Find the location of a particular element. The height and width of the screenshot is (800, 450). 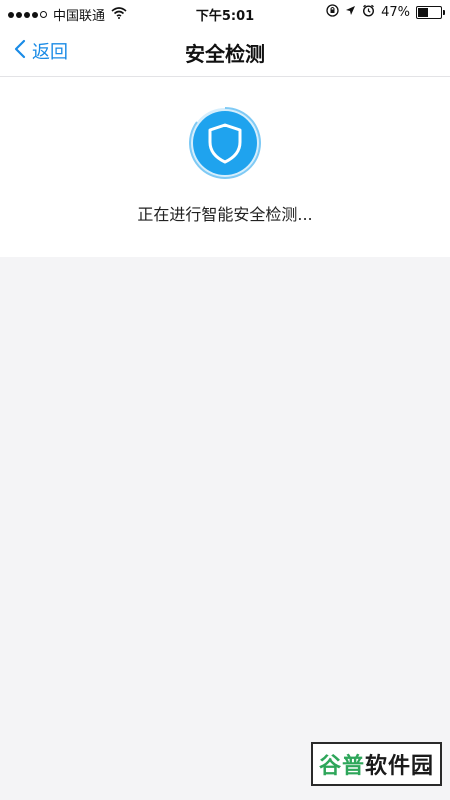

navigation-bar: 返回 安全检测 is located at coordinates (225, 51).